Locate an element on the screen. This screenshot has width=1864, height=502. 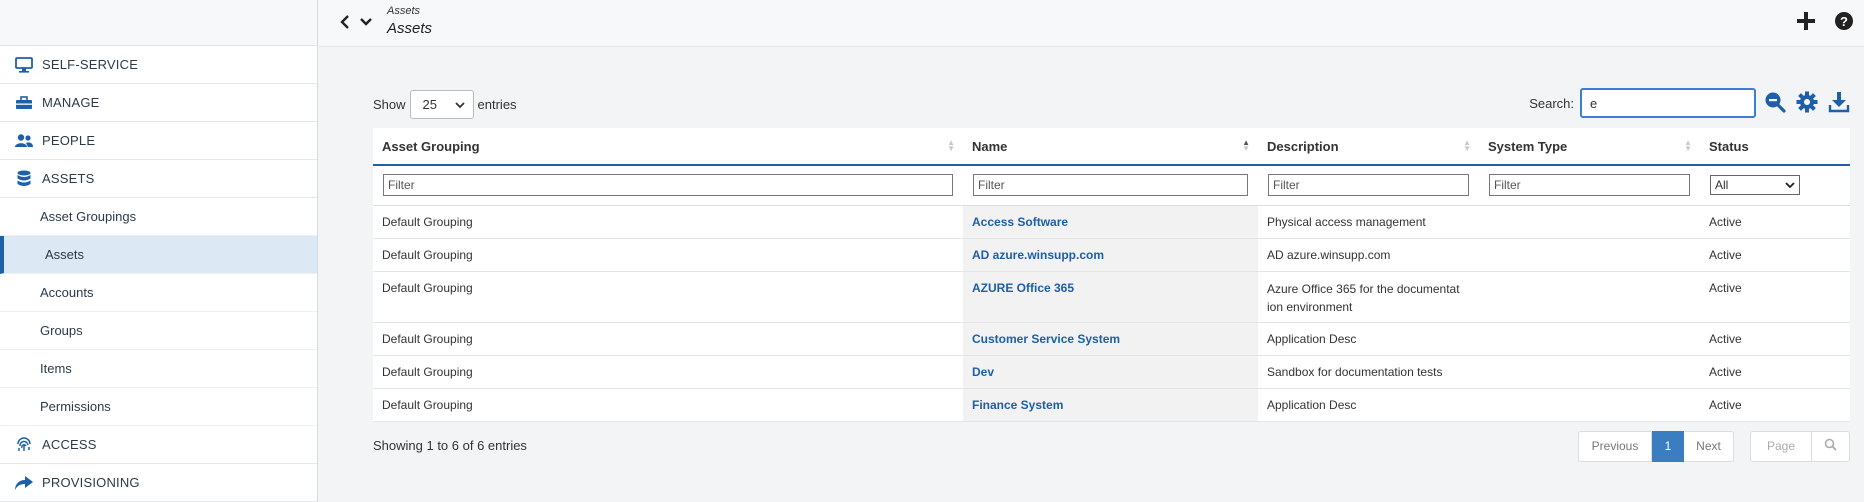
nav-sub-items: Items is located at coordinates (158, 369).